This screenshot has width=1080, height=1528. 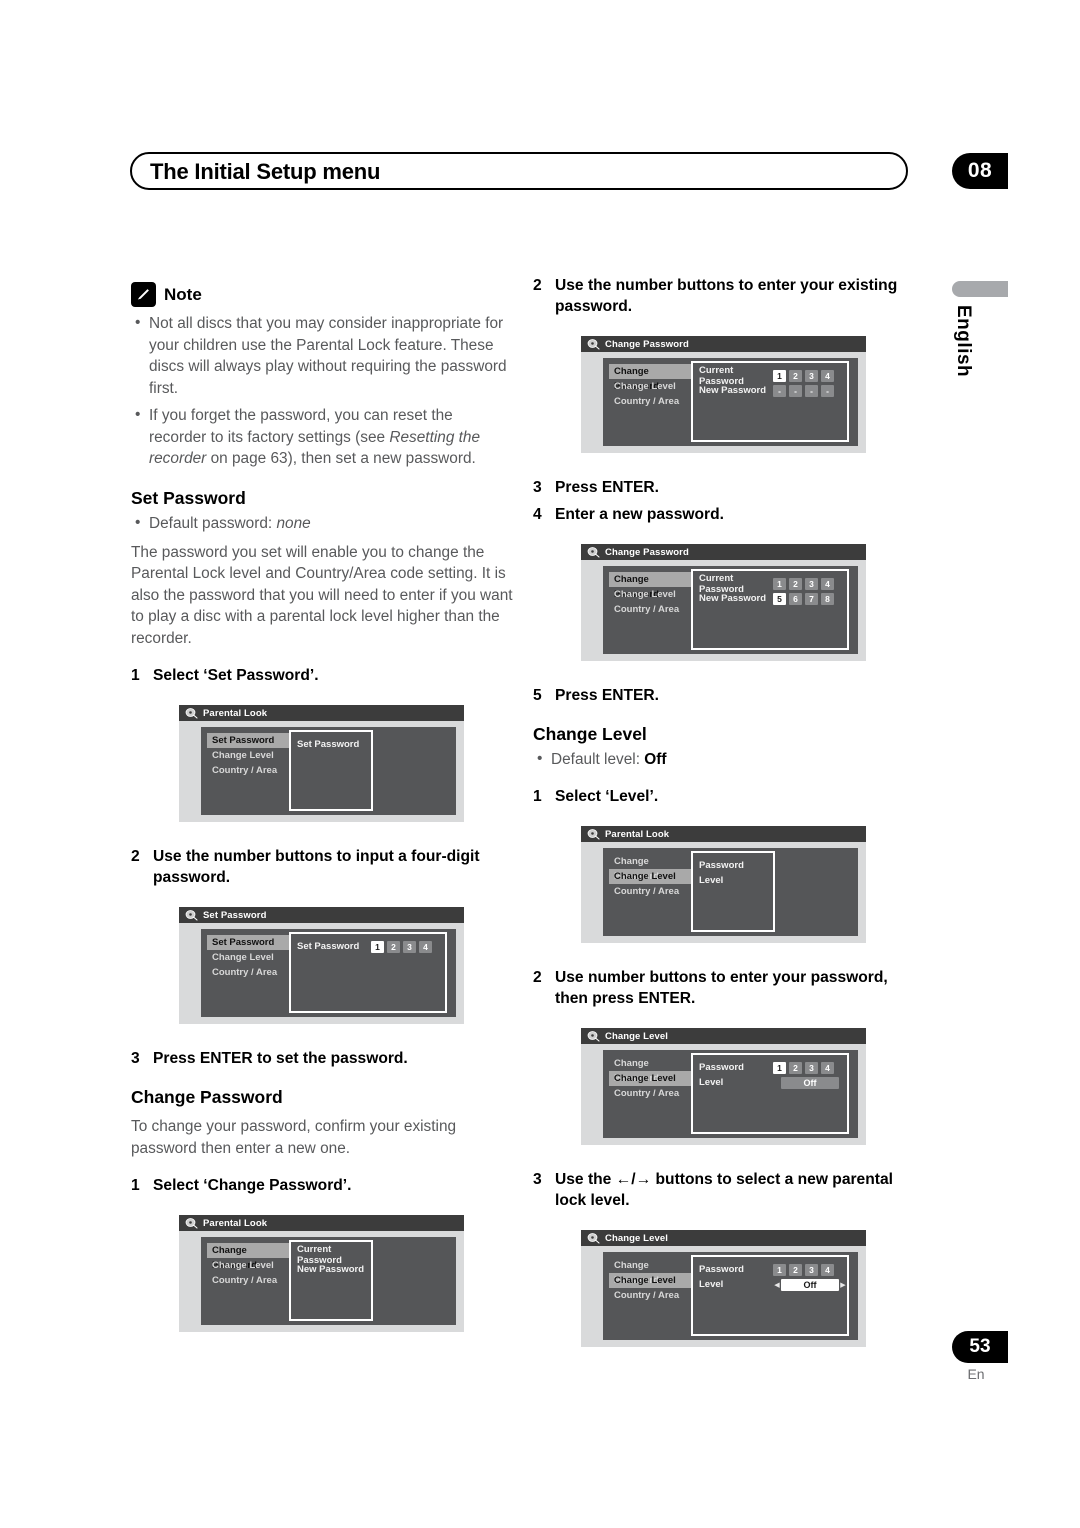 What do you see at coordinates (537, 514) in the screenshot?
I see `step-number: 4` at bounding box center [537, 514].